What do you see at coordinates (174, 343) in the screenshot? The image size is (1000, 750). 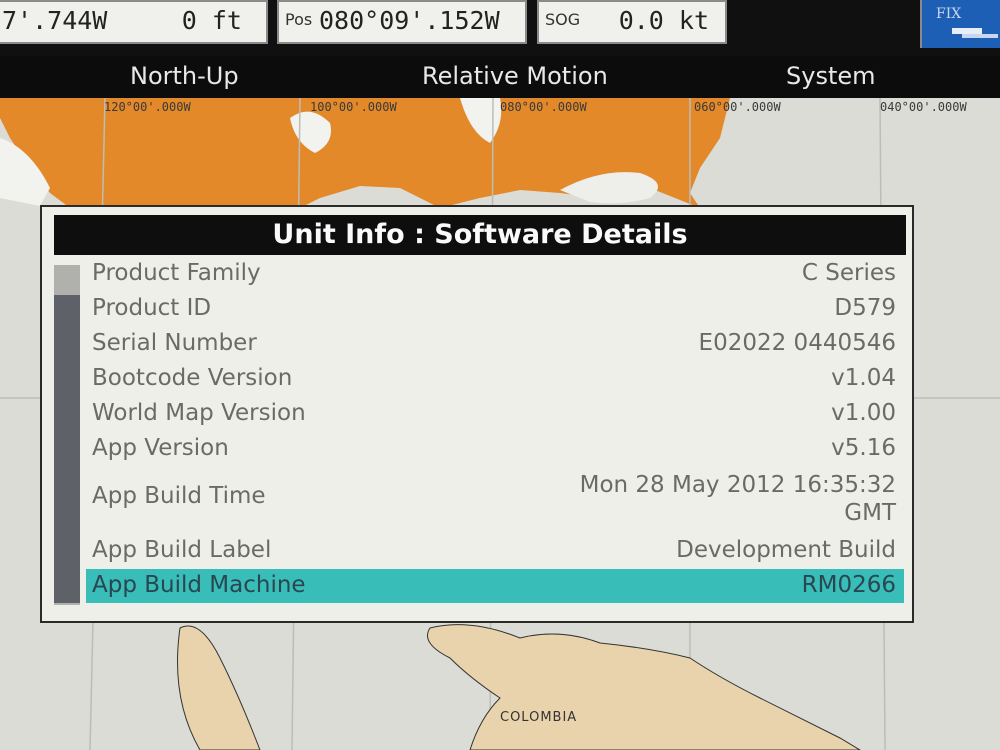 I see `row-label: Serial Number` at bounding box center [174, 343].